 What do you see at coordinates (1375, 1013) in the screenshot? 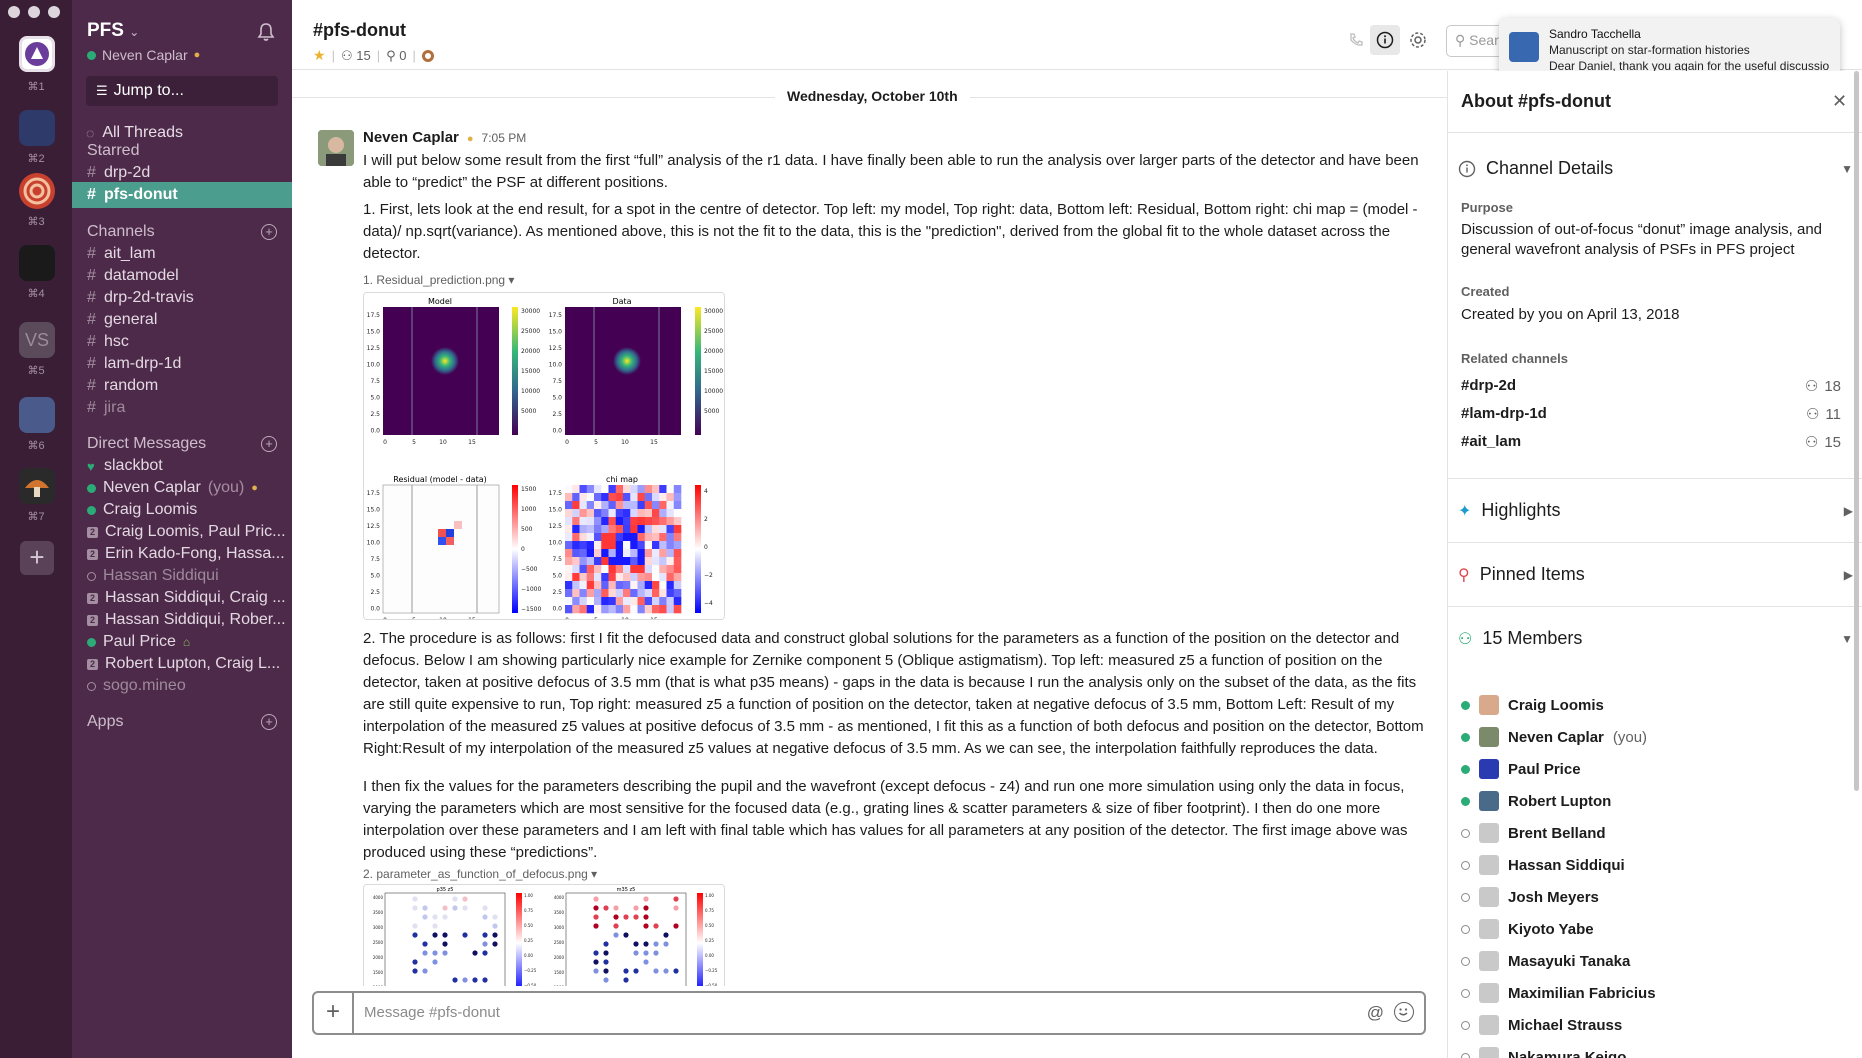
I see `mention-button: @` at bounding box center [1375, 1013].